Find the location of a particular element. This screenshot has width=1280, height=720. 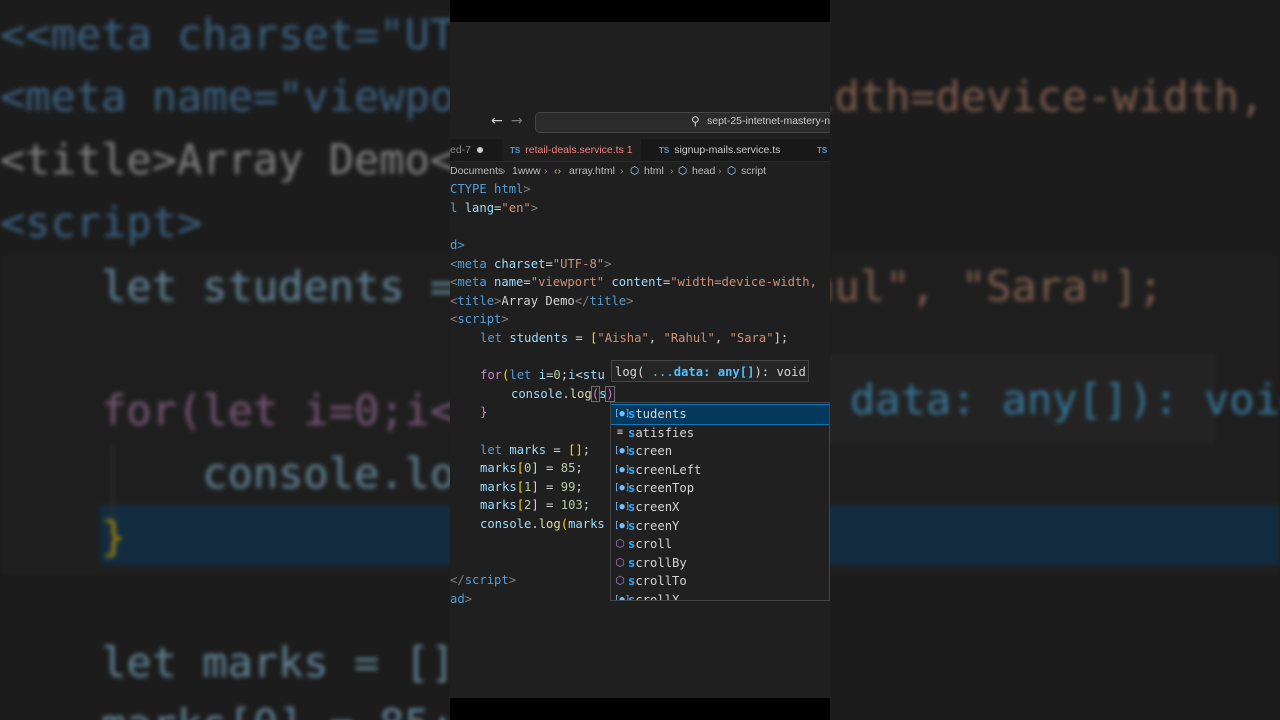

suggestion-item: [●] screenLeft is located at coordinates (720, 470).